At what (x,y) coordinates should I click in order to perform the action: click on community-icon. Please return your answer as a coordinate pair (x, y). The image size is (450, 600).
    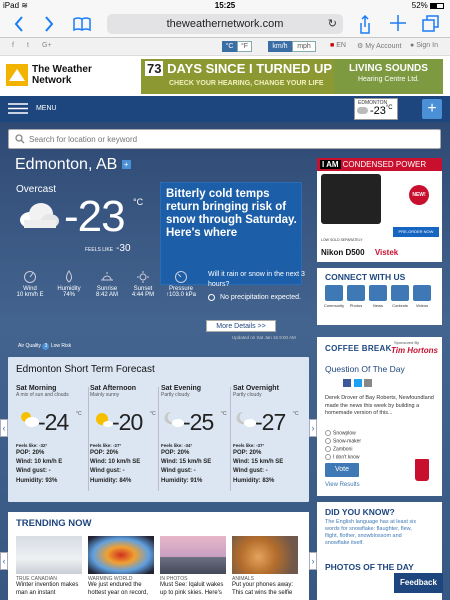
    Looking at the image, I should click on (334, 293).